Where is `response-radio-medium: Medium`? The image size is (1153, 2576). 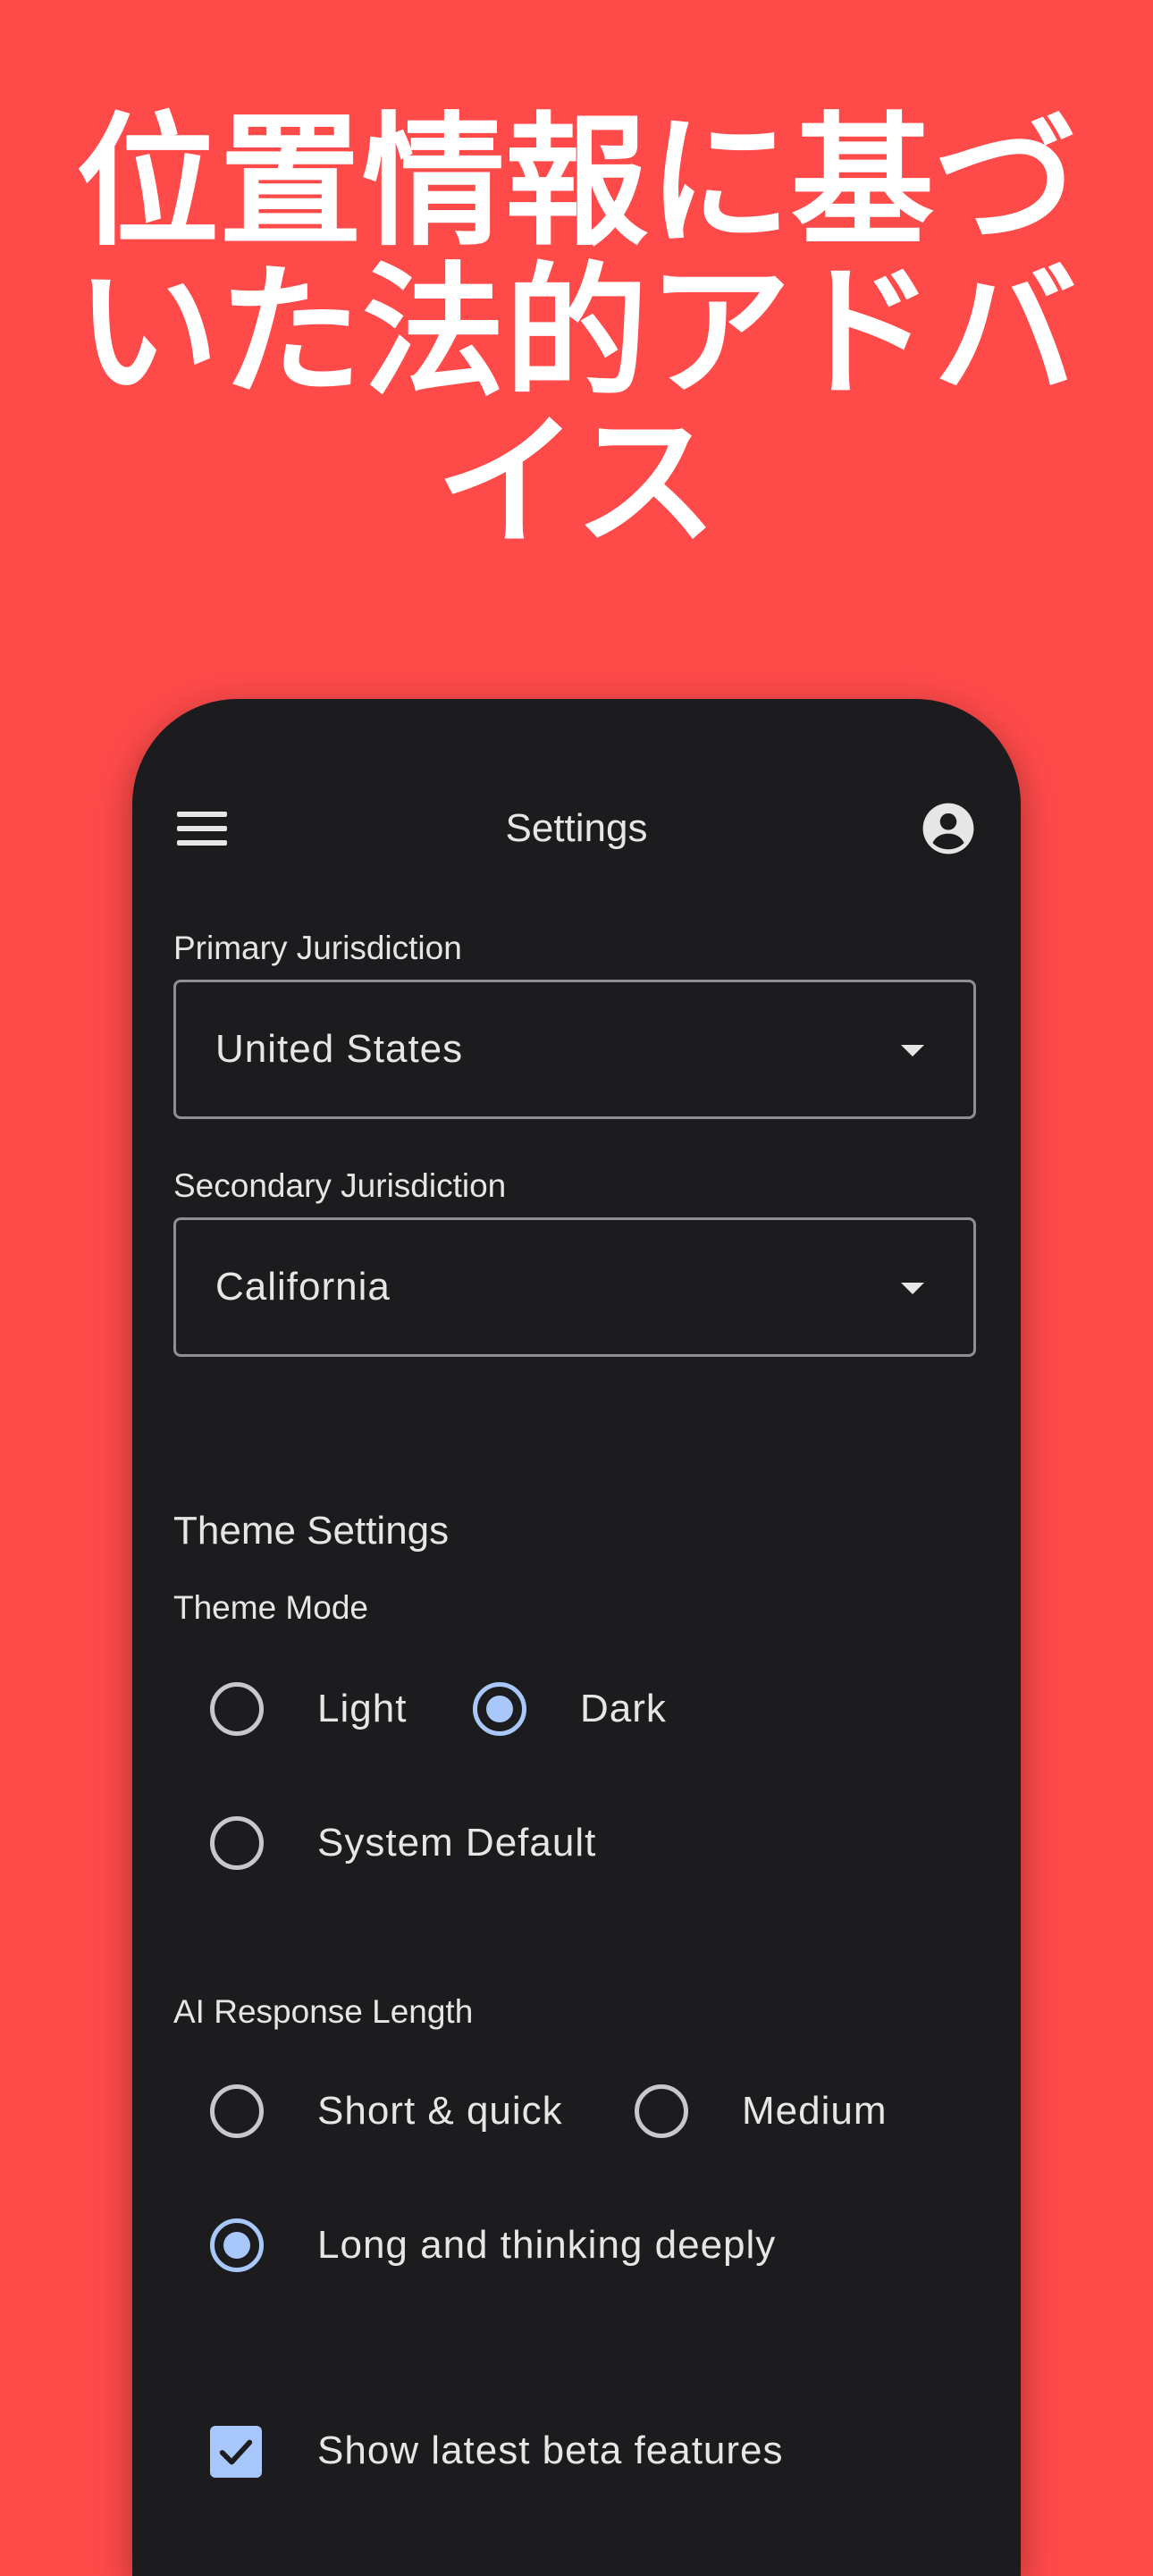
response-radio-medium: Medium is located at coordinates (782, 2111).